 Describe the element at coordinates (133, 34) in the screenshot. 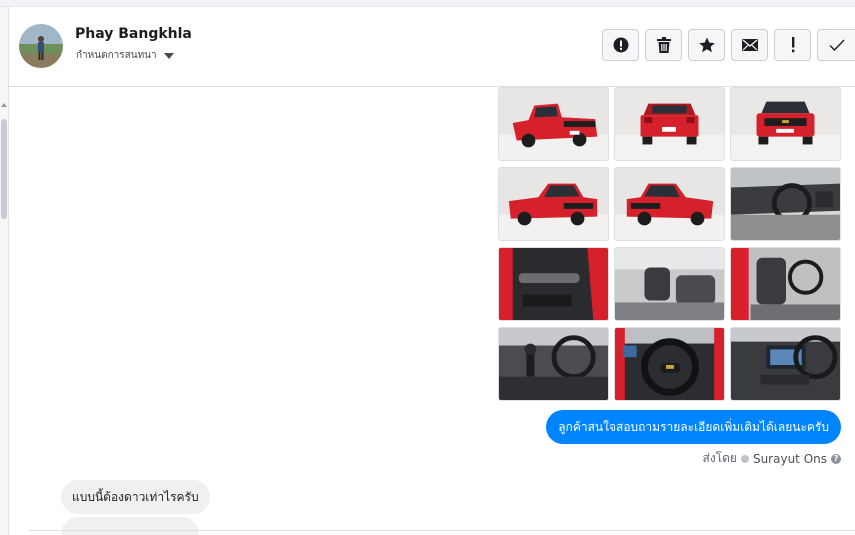

I see `contact-name: Phay Bangkhla` at that location.